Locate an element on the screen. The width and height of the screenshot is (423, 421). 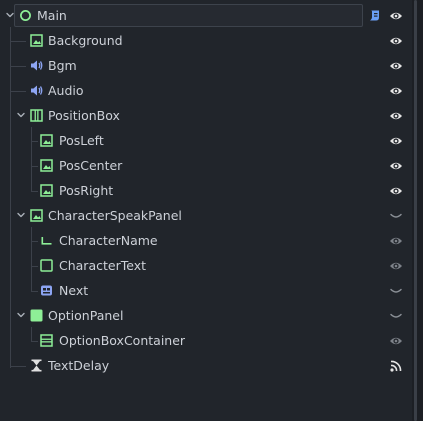
tree-item-label: Next is located at coordinates (74, 290).